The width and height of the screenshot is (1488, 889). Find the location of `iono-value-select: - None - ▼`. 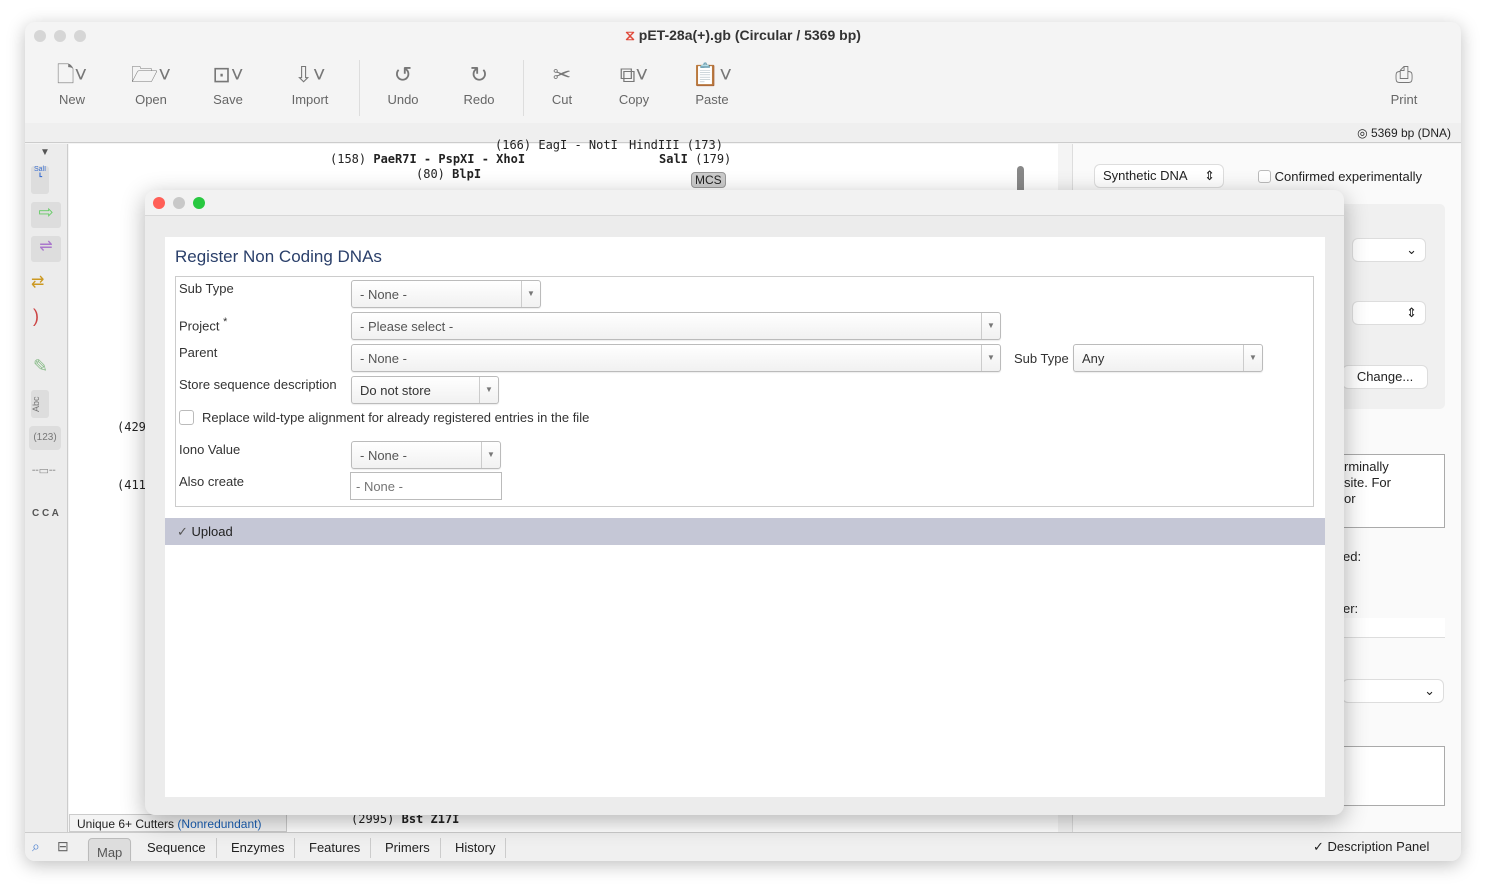

iono-value-select: - None - ▼ is located at coordinates (426, 455).